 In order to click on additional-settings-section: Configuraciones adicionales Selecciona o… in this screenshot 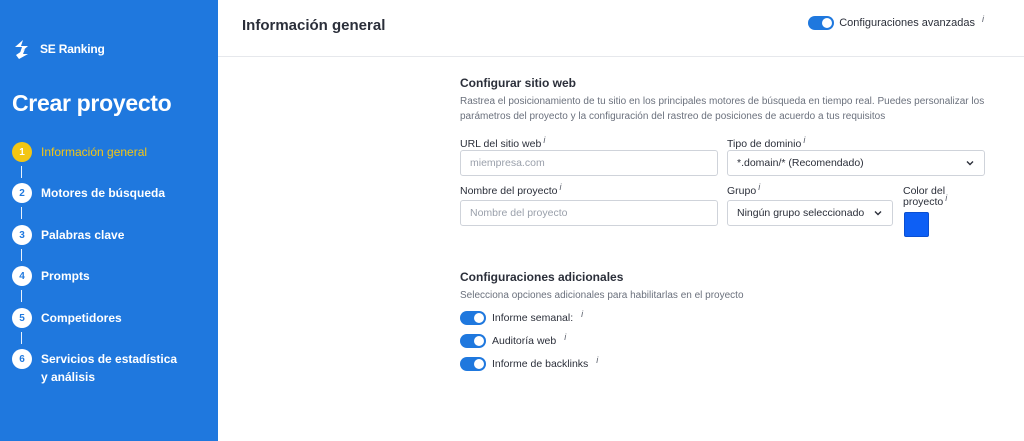, I will do `click(725, 286)`.